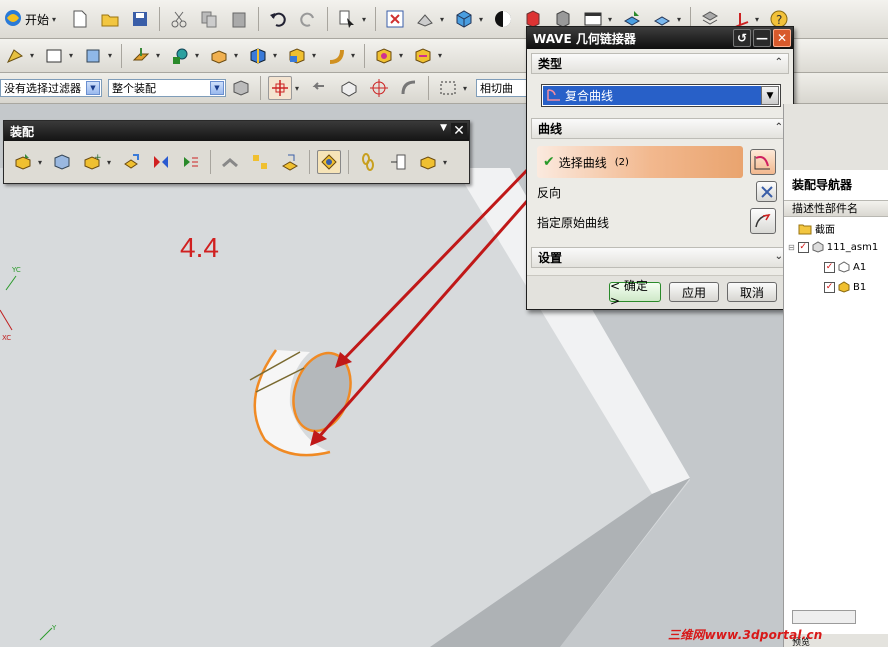  I want to click on type-select: 复合曲线 ▼, so click(661, 95).